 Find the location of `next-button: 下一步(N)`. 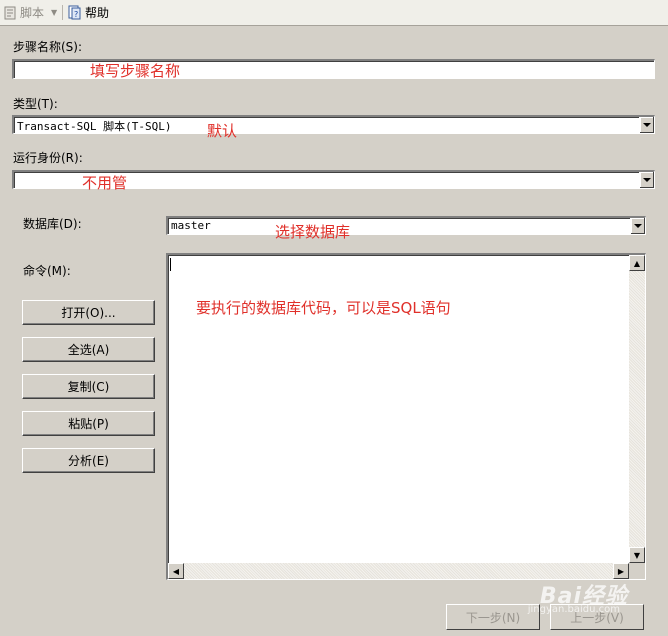

next-button: 下一步(N) is located at coordinates (493, 617).